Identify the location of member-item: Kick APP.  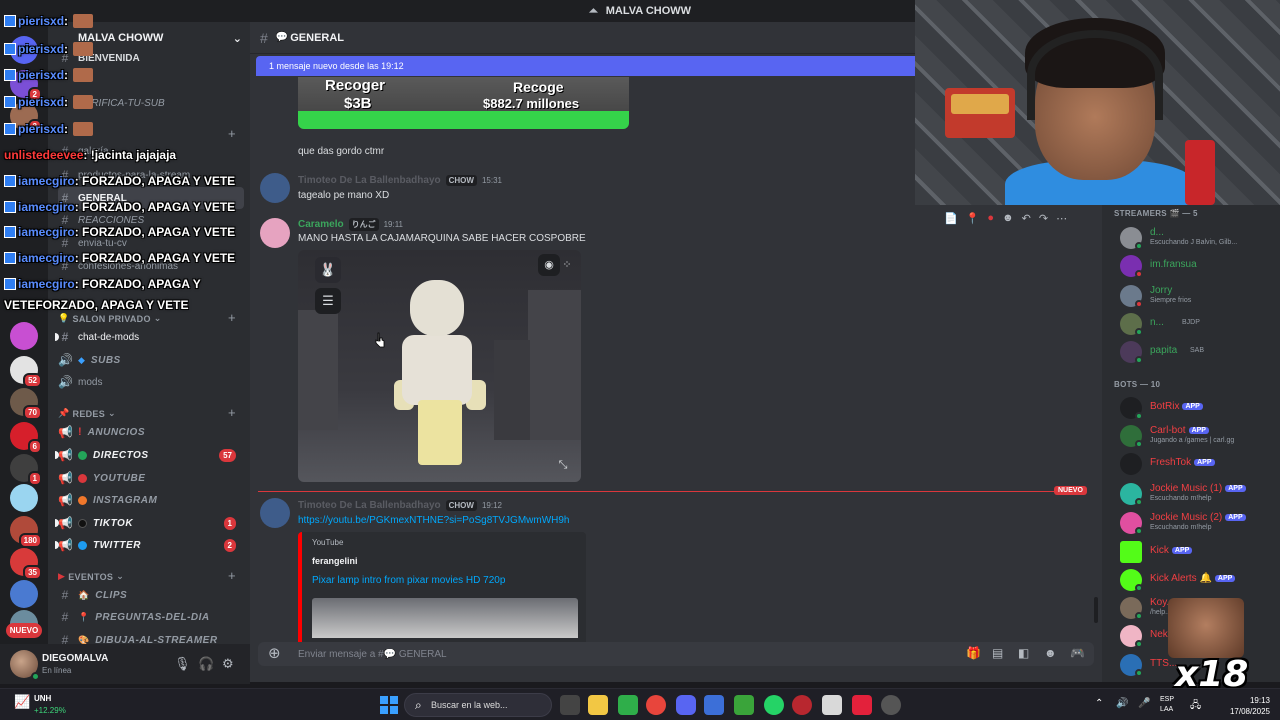
(1199, 552).